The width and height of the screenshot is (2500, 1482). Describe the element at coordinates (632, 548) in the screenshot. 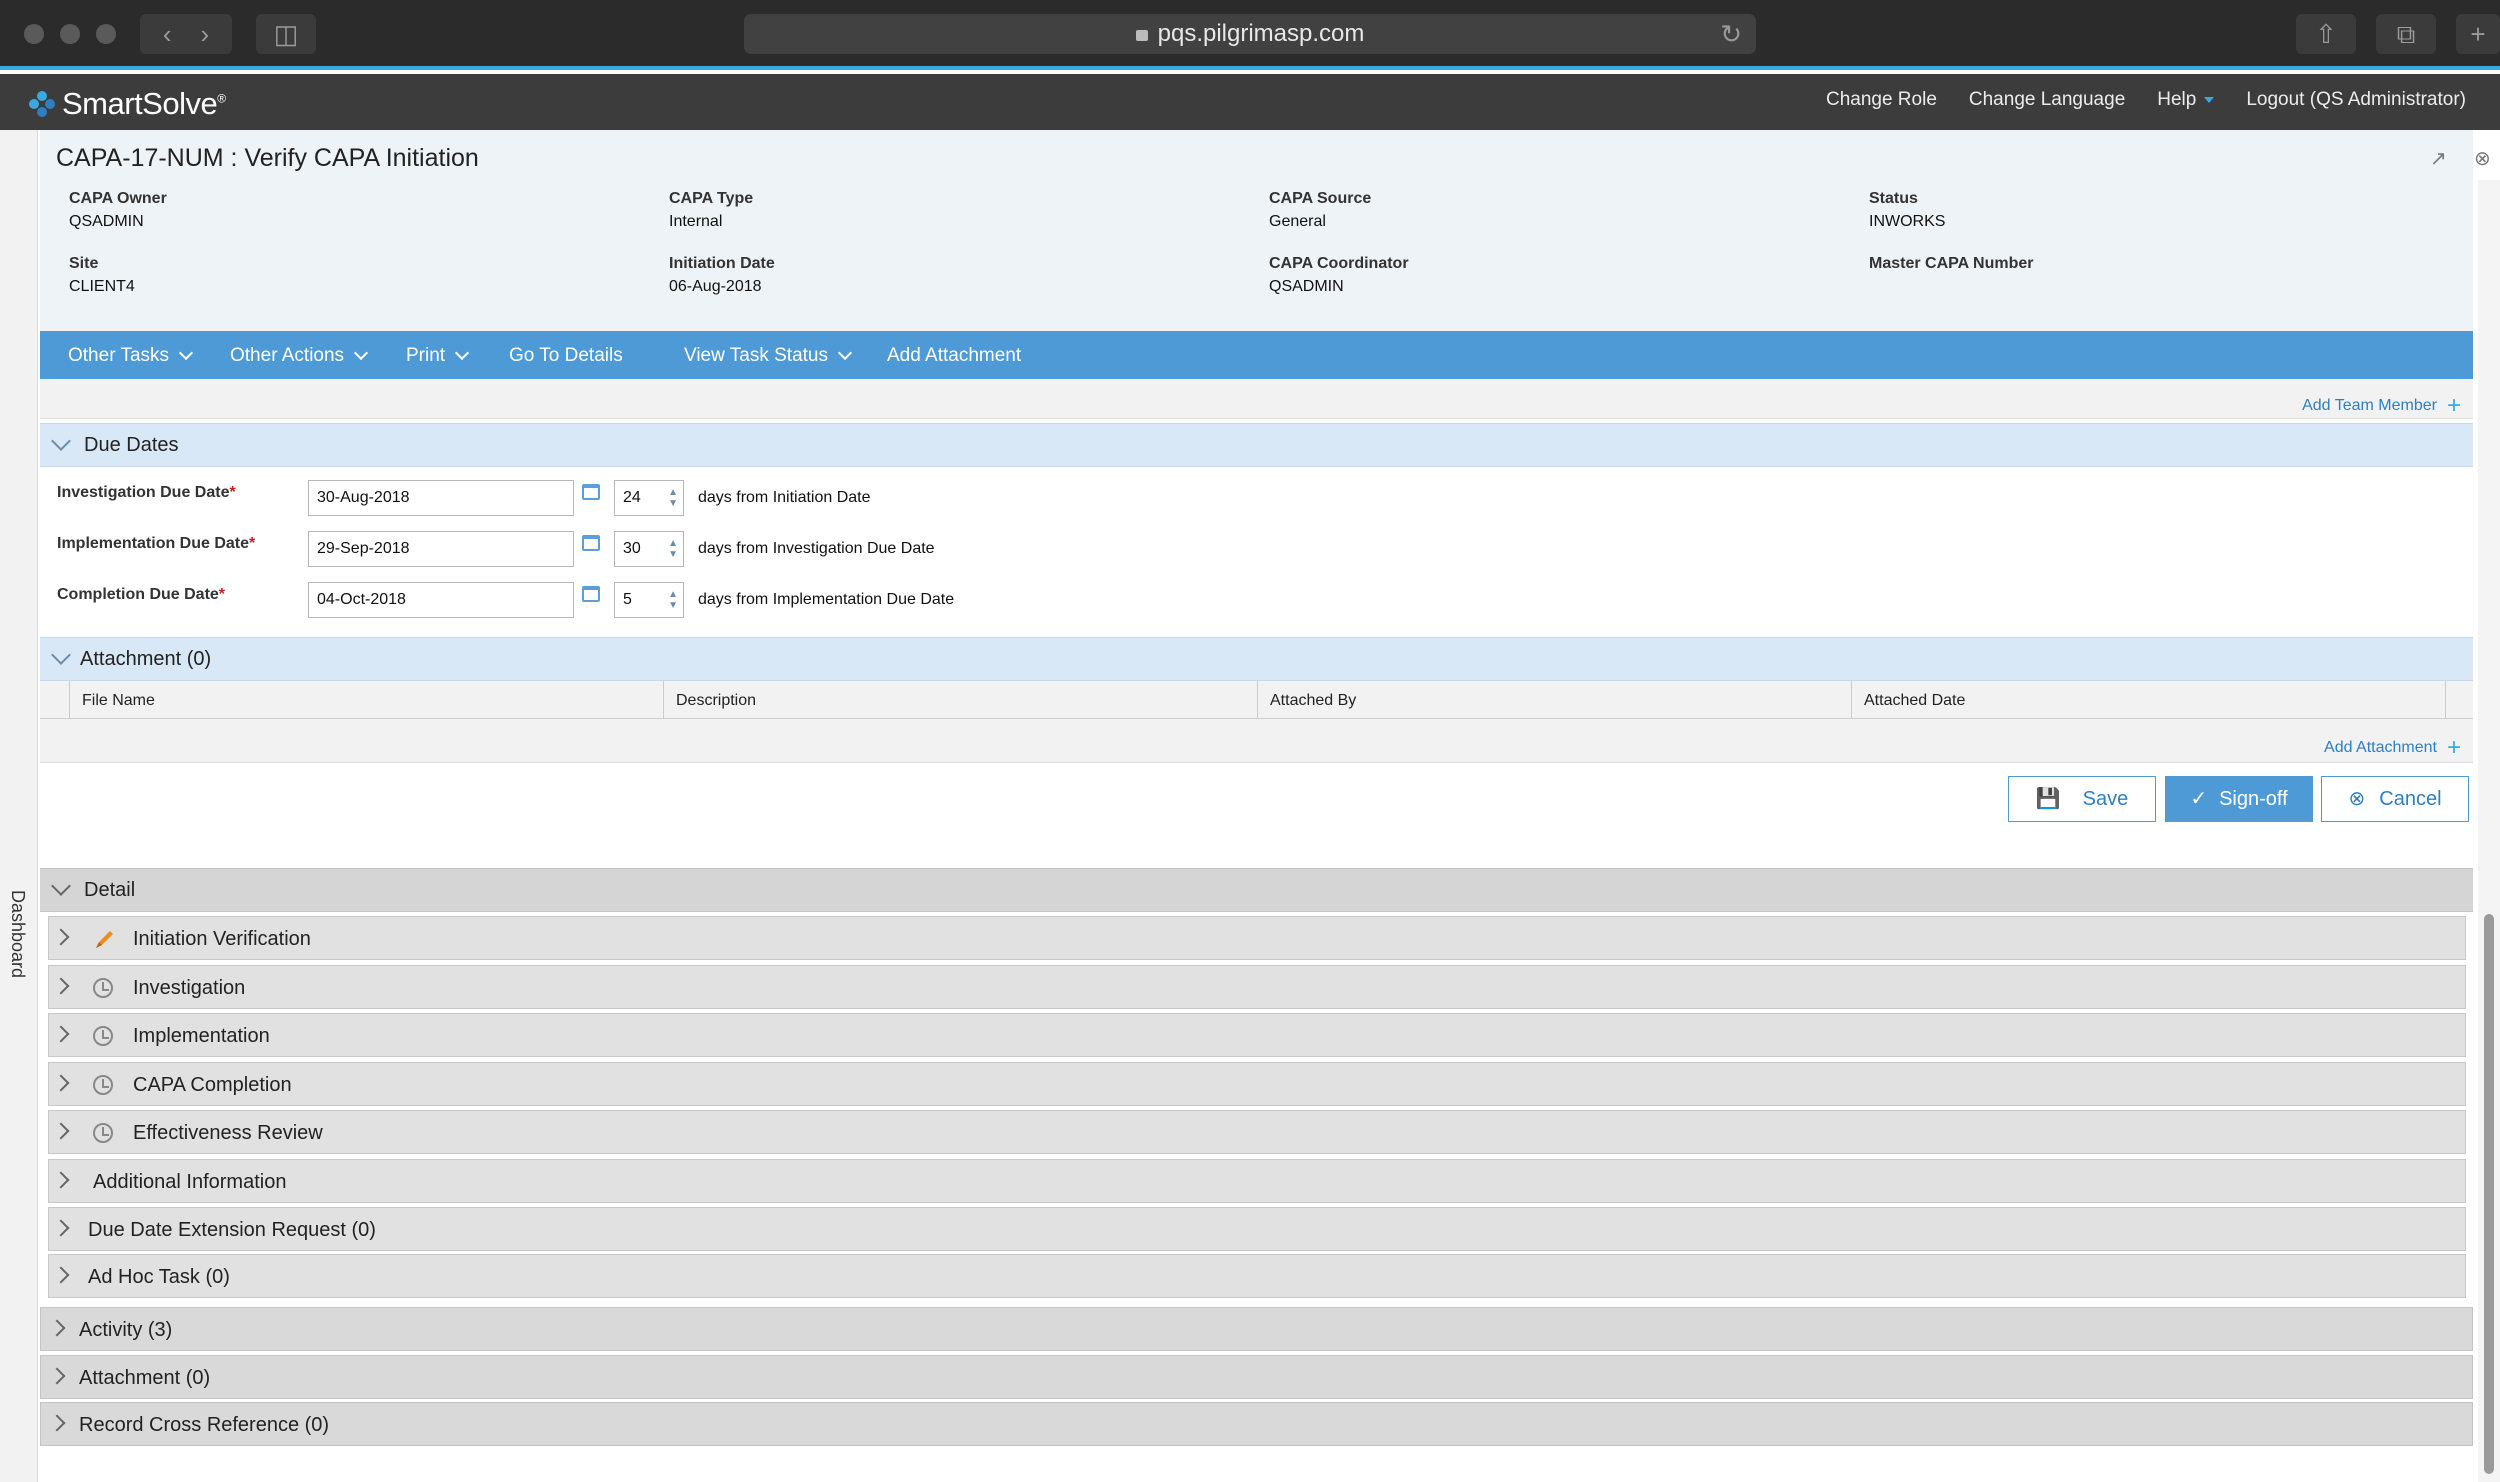

I see `implementation-days-value: 30` at that location.